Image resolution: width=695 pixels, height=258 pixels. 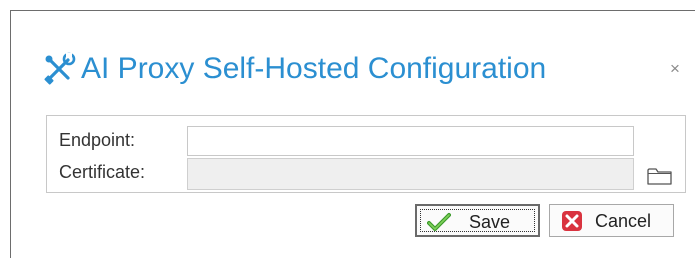 I want to click on close-icon: ×, so click(x=675, y=68).